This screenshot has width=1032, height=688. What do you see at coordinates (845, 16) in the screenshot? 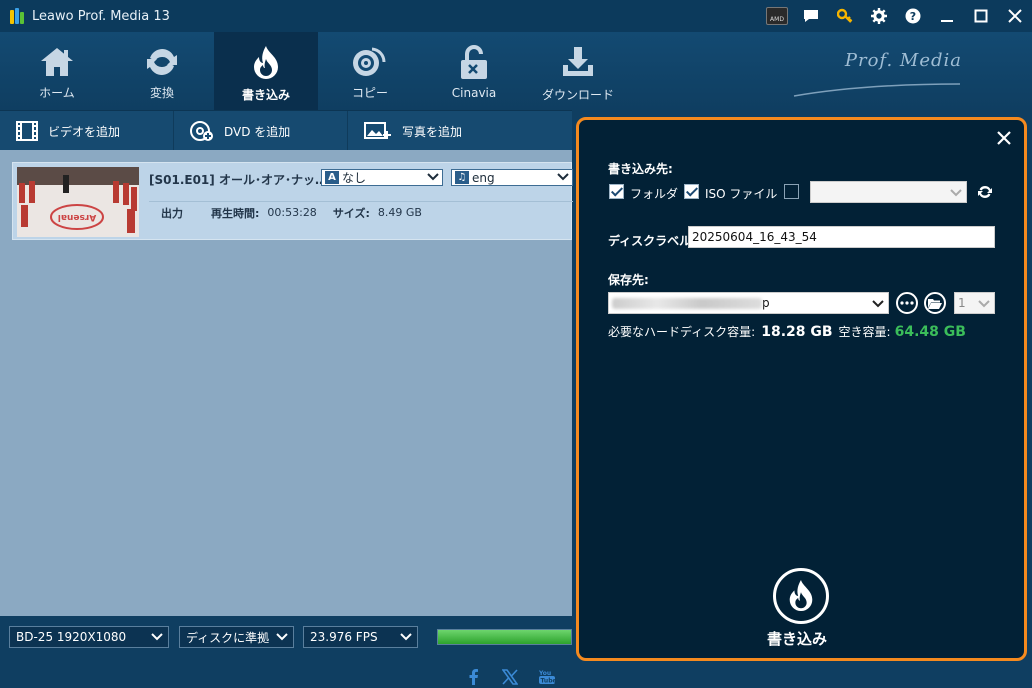
I see `key-icon` at bounding box center [845, 16].